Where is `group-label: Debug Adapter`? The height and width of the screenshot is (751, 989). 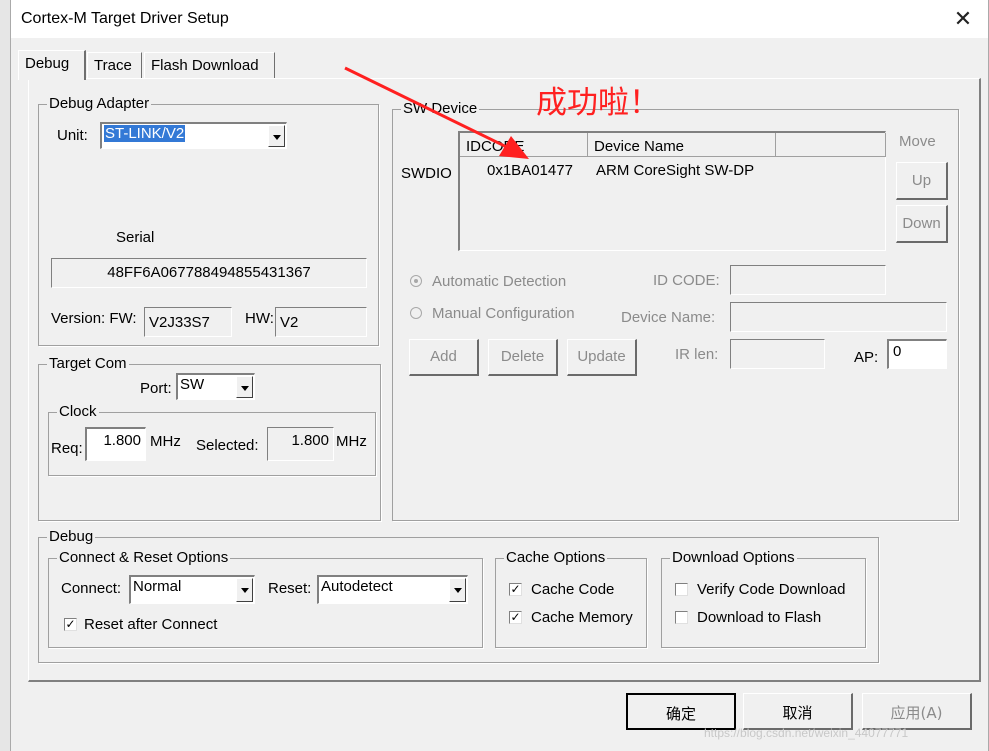 group-label: Debug Adapter is located at coordinates (99, 104).